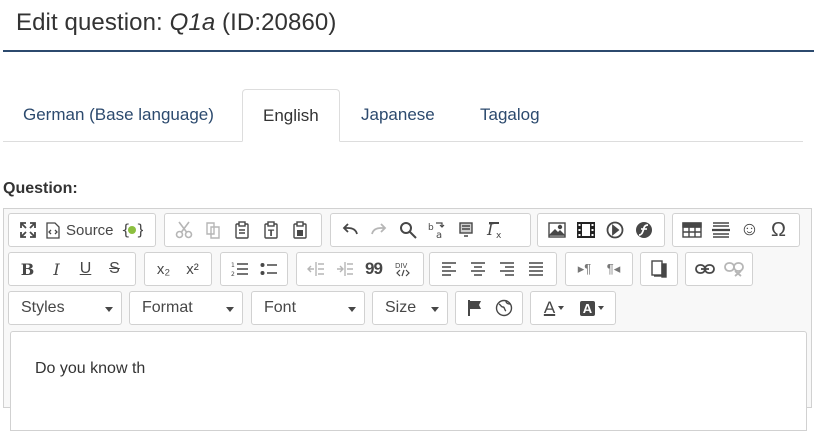 This screenshot has height=431, width=814. What do you see at coordinates (402, 269) in the screenshot?
I see `create-div-button: DIV` at bounding box center [402, 269].